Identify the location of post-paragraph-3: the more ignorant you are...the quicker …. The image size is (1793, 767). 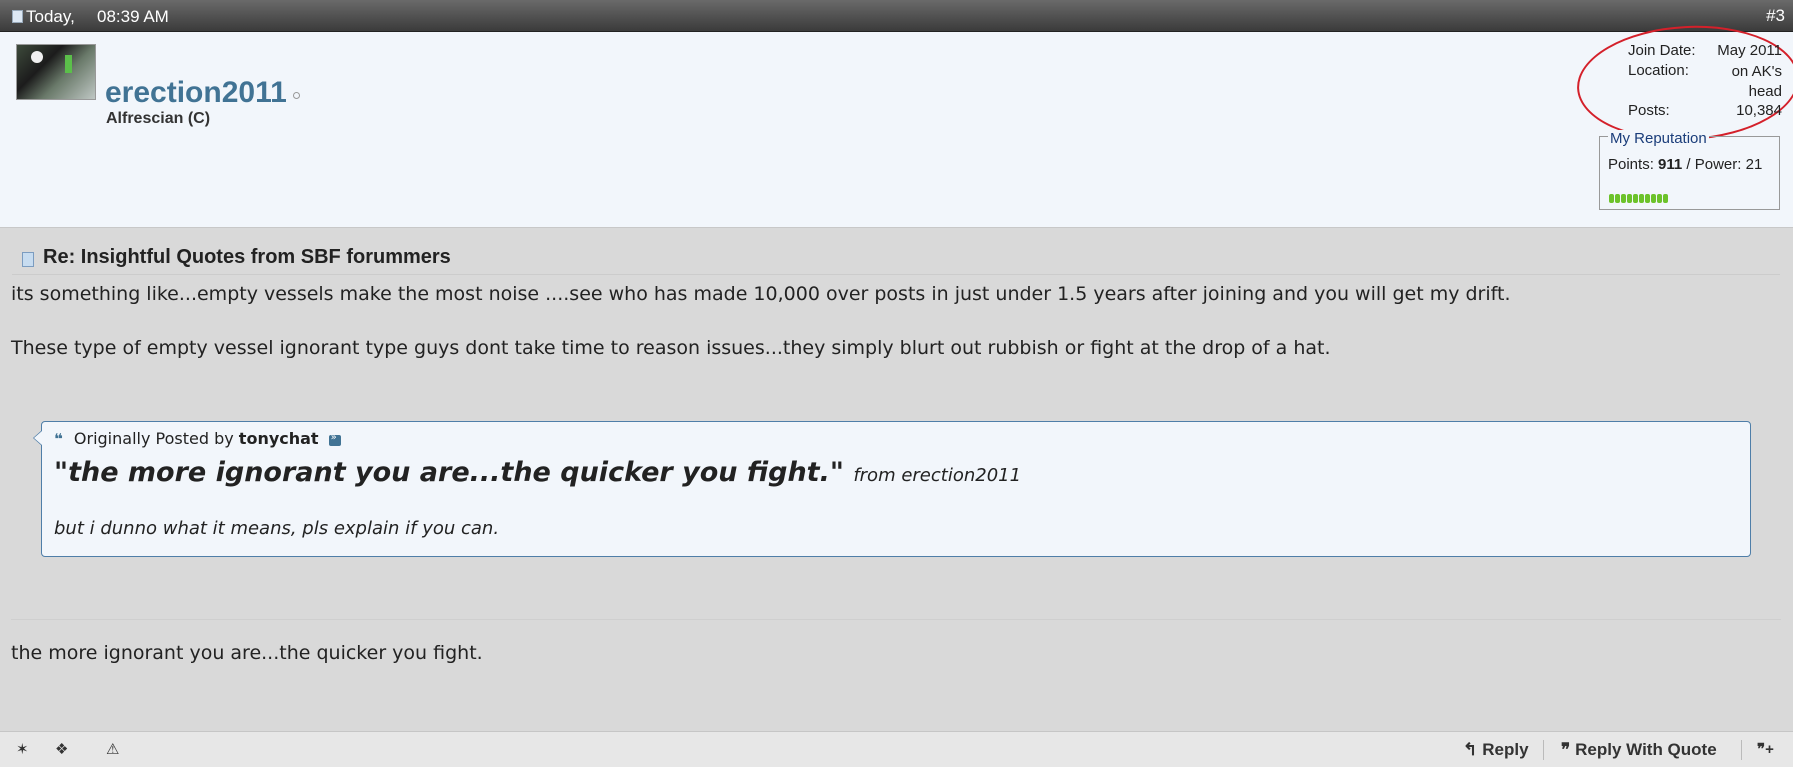
(247, 653).